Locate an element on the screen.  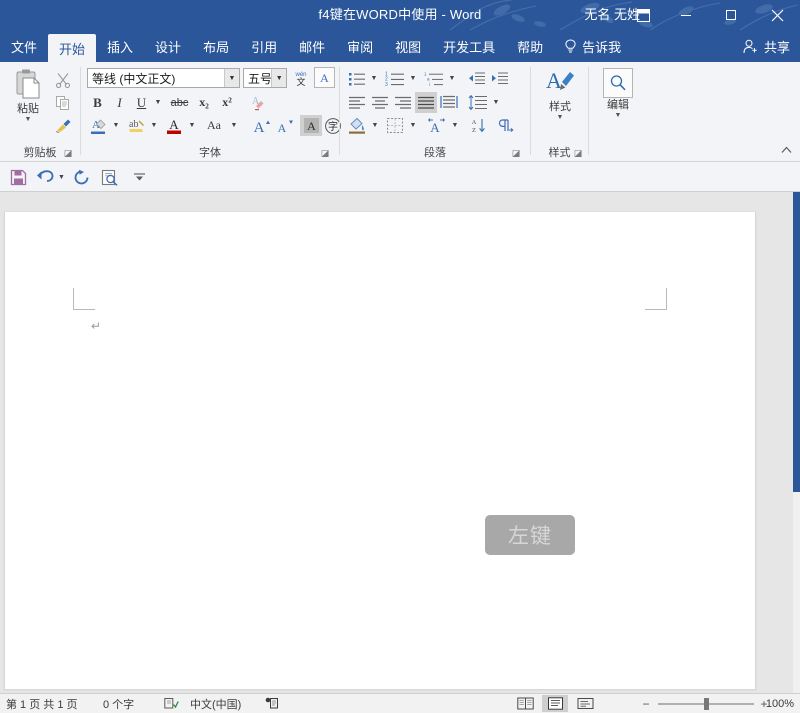
vertical-scrollbar is located at coordinates (796, 442).